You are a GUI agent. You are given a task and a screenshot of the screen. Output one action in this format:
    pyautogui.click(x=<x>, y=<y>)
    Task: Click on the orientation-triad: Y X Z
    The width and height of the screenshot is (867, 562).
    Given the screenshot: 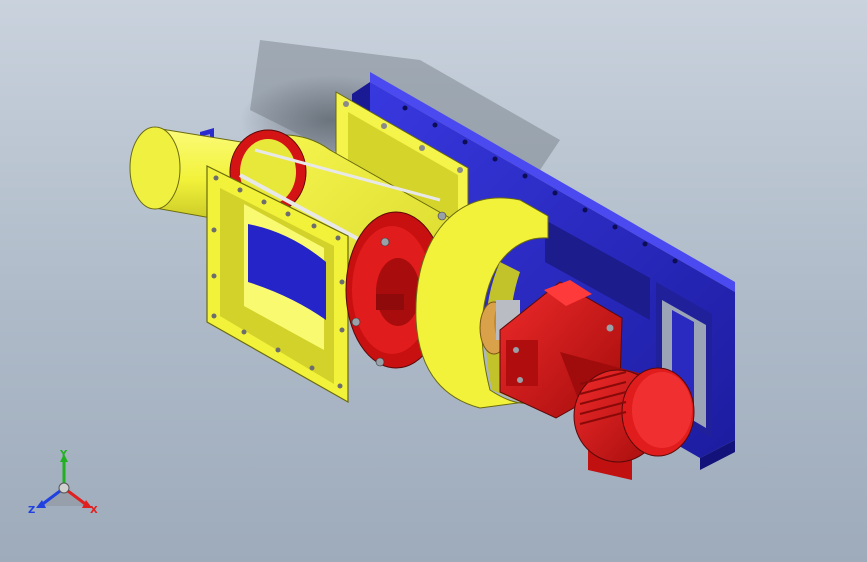 What is the action you would take?
    pyautogui.click(x=64, y=488)
    